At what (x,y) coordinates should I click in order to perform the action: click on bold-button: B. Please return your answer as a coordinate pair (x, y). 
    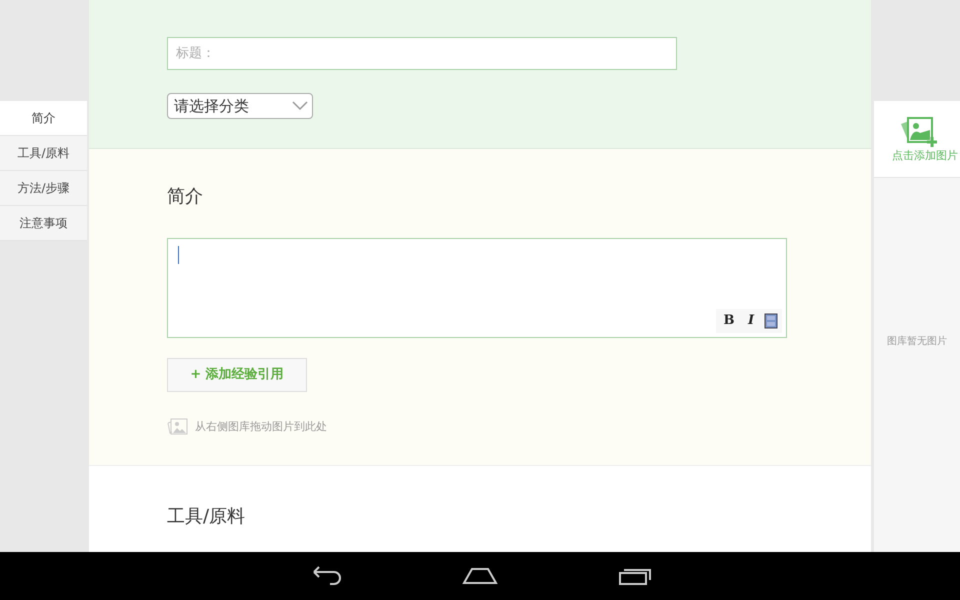
    Looking at the image, I should click on (729, 321).